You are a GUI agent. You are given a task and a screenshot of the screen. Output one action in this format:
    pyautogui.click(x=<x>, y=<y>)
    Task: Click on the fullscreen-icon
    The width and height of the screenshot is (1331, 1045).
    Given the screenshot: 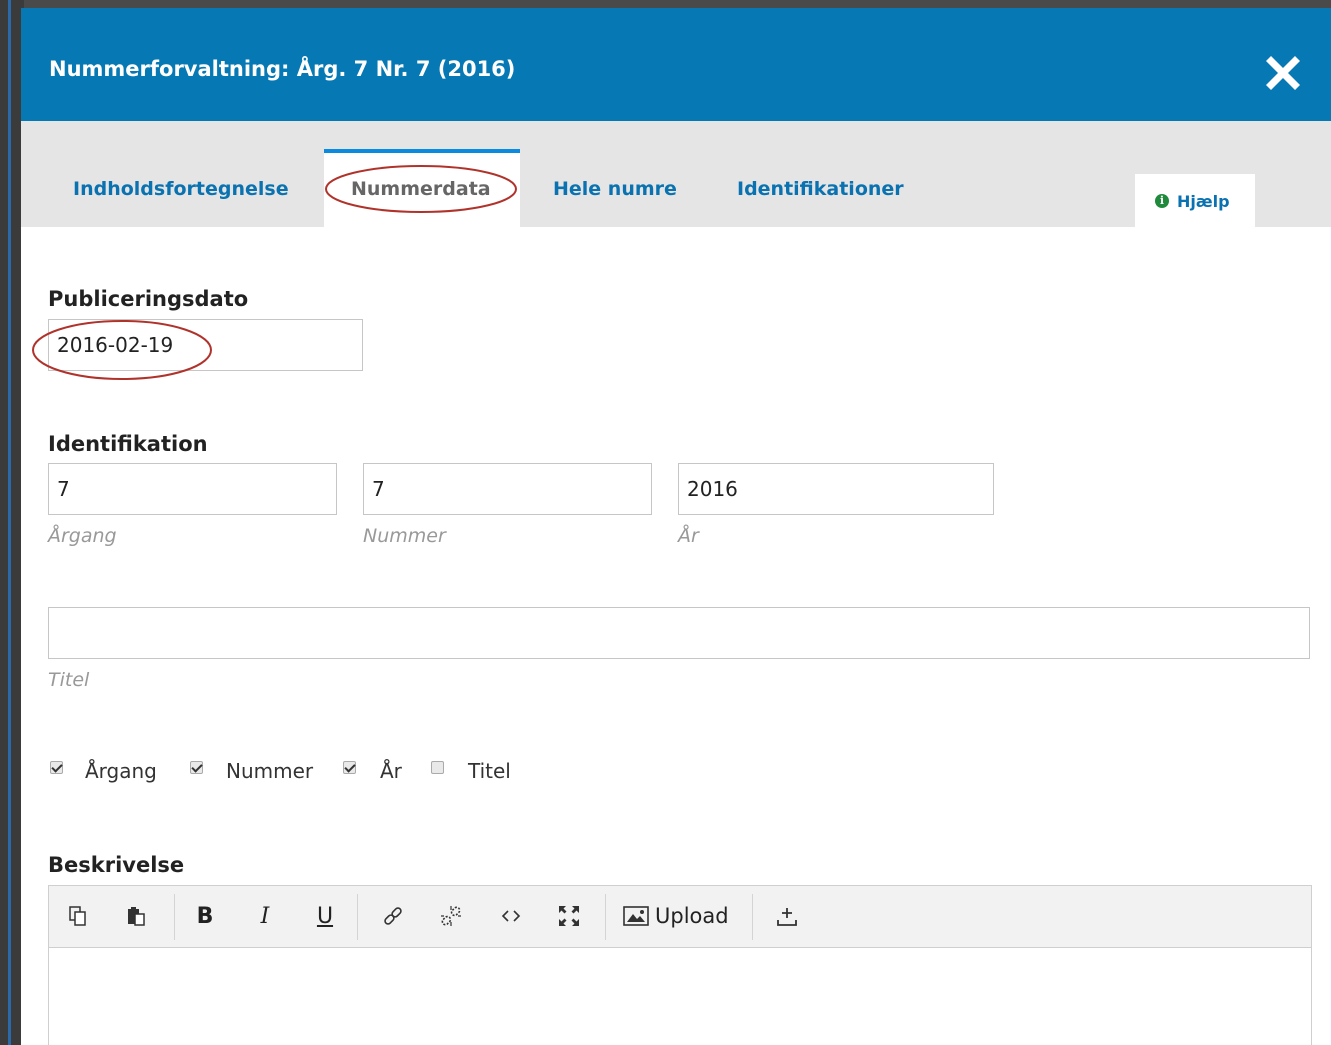 What is the action you would take?
    pyautogui.click(x=569, y=916)
    